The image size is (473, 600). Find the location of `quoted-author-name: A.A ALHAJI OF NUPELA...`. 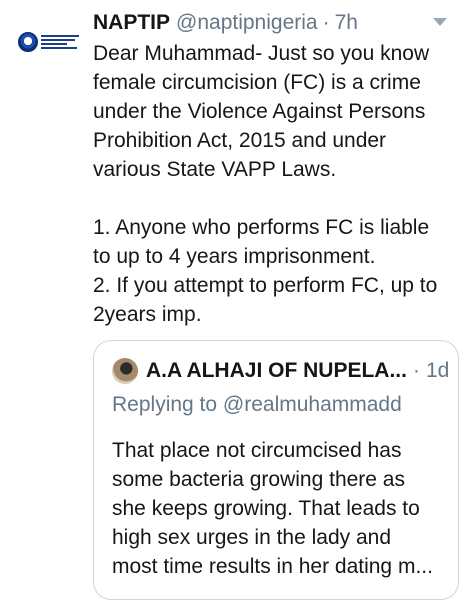

quoted-author-name: A.A ALHAJI OF NUPELA... is located at coordinates (276, 371).